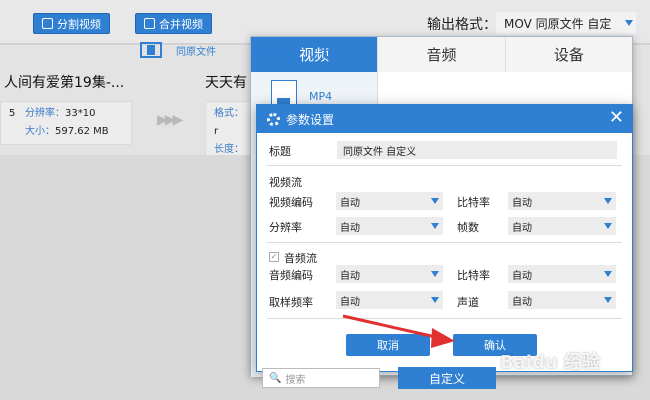 The image size is (650, 400). Describe the element at coordinates (391, 327) in the screenshot. I see `arrow-shaft` at that location.